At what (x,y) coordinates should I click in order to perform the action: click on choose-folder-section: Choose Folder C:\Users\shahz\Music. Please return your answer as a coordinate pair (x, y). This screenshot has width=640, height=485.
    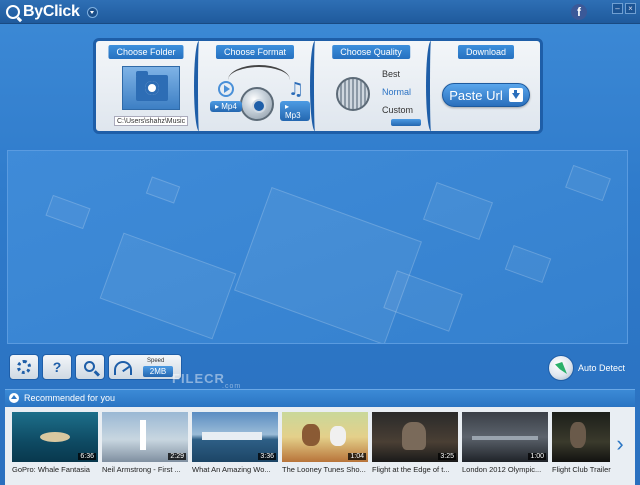
    Looking at the image, I should click on (146, 86).